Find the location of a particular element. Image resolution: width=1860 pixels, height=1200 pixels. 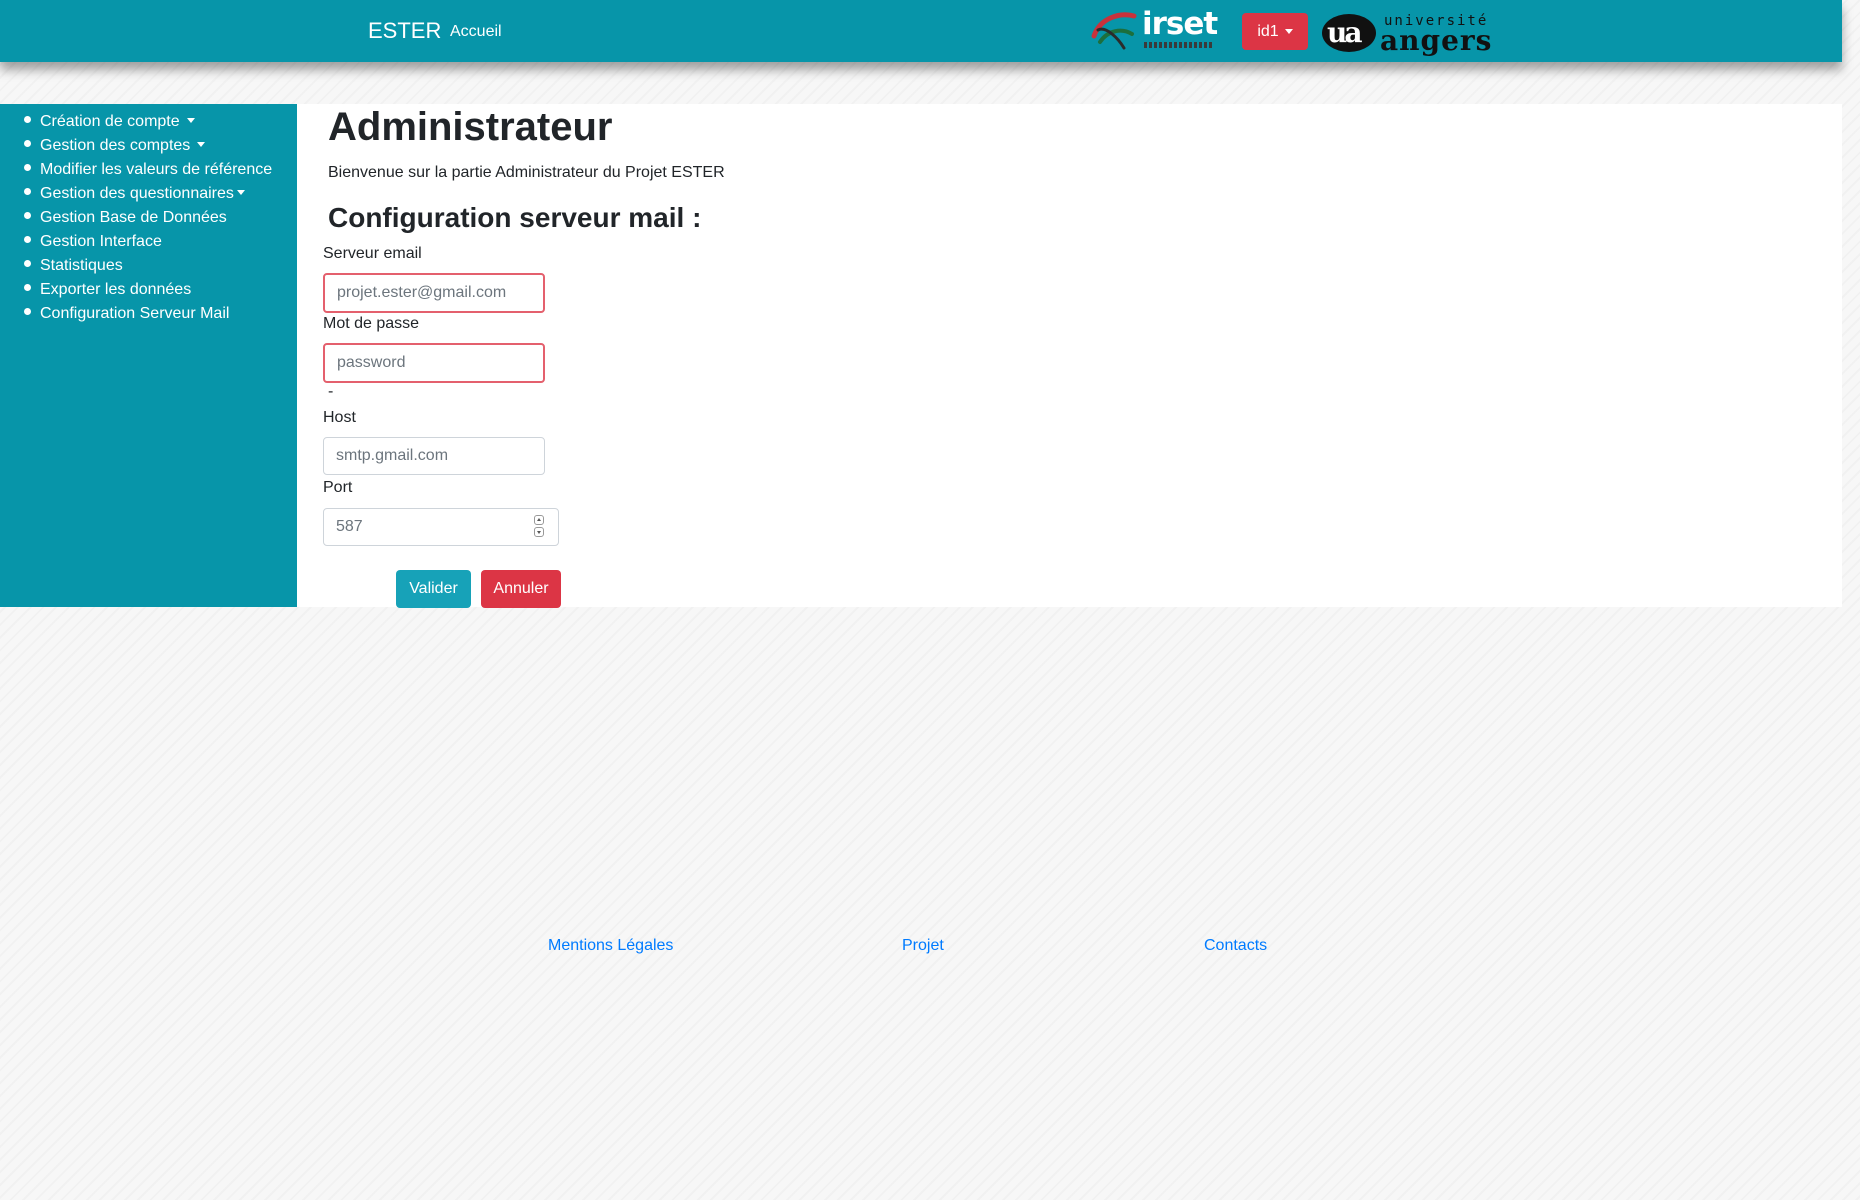

universite-angers-logo: ua université angers is located at coordinates (1406, 33).